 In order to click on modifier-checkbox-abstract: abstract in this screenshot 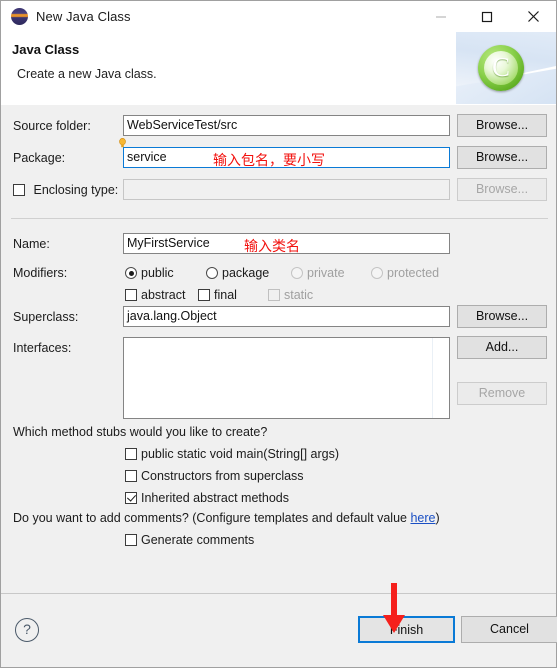, I will do `click(155, 295)`.